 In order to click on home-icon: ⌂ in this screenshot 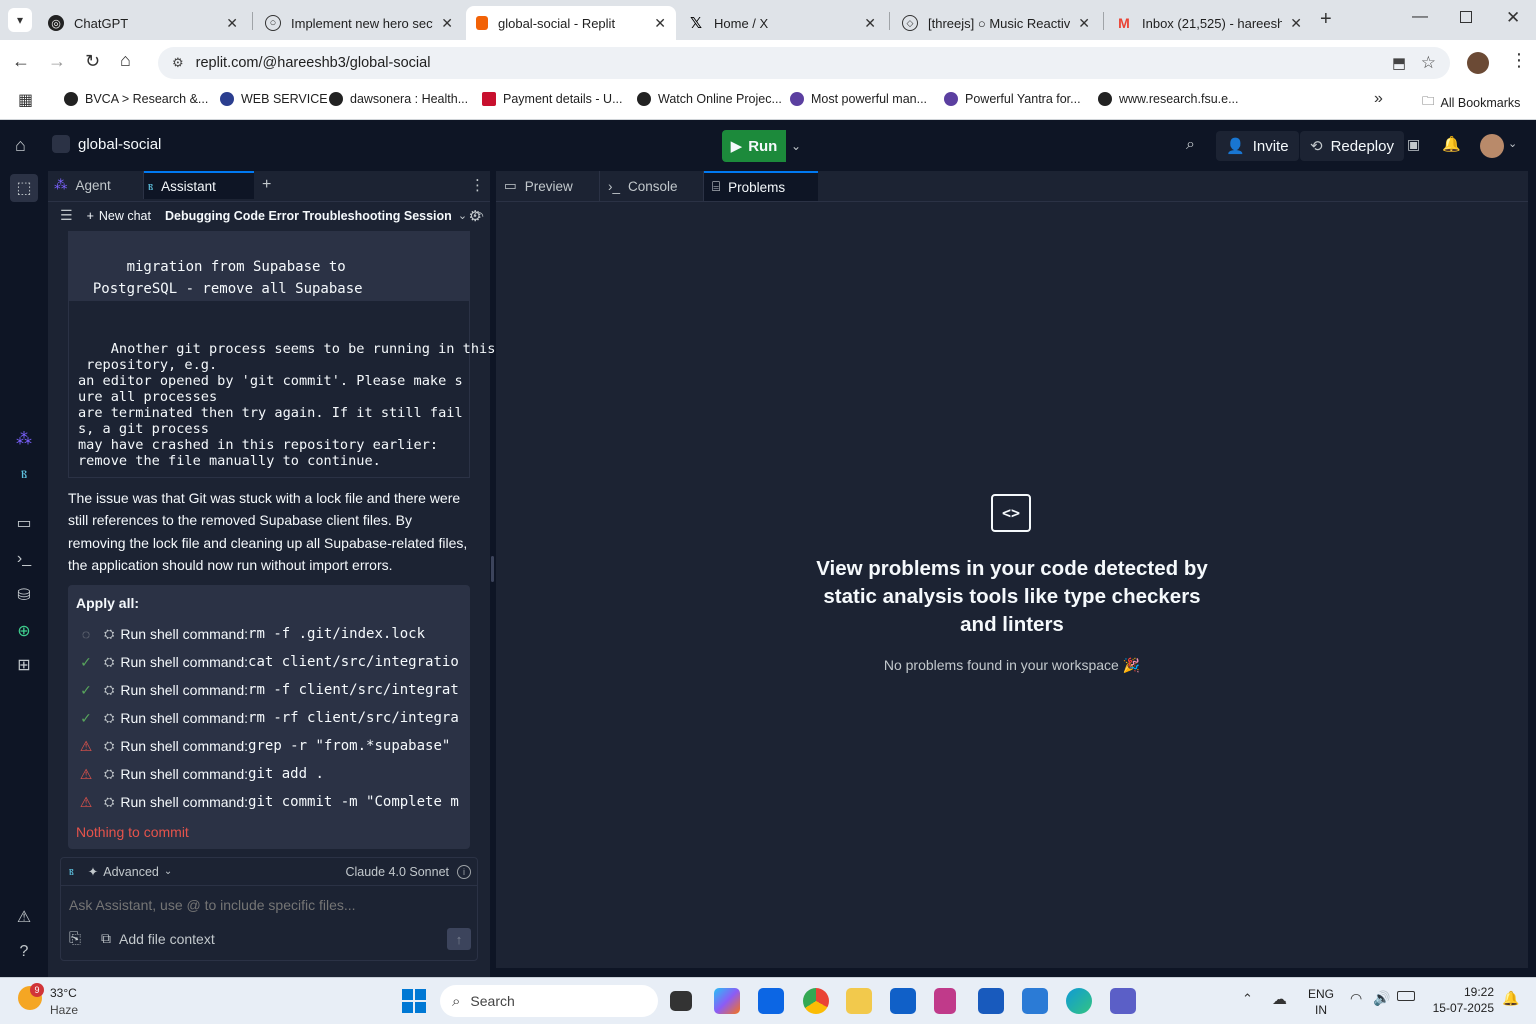, I will do `click(20, 145)`.